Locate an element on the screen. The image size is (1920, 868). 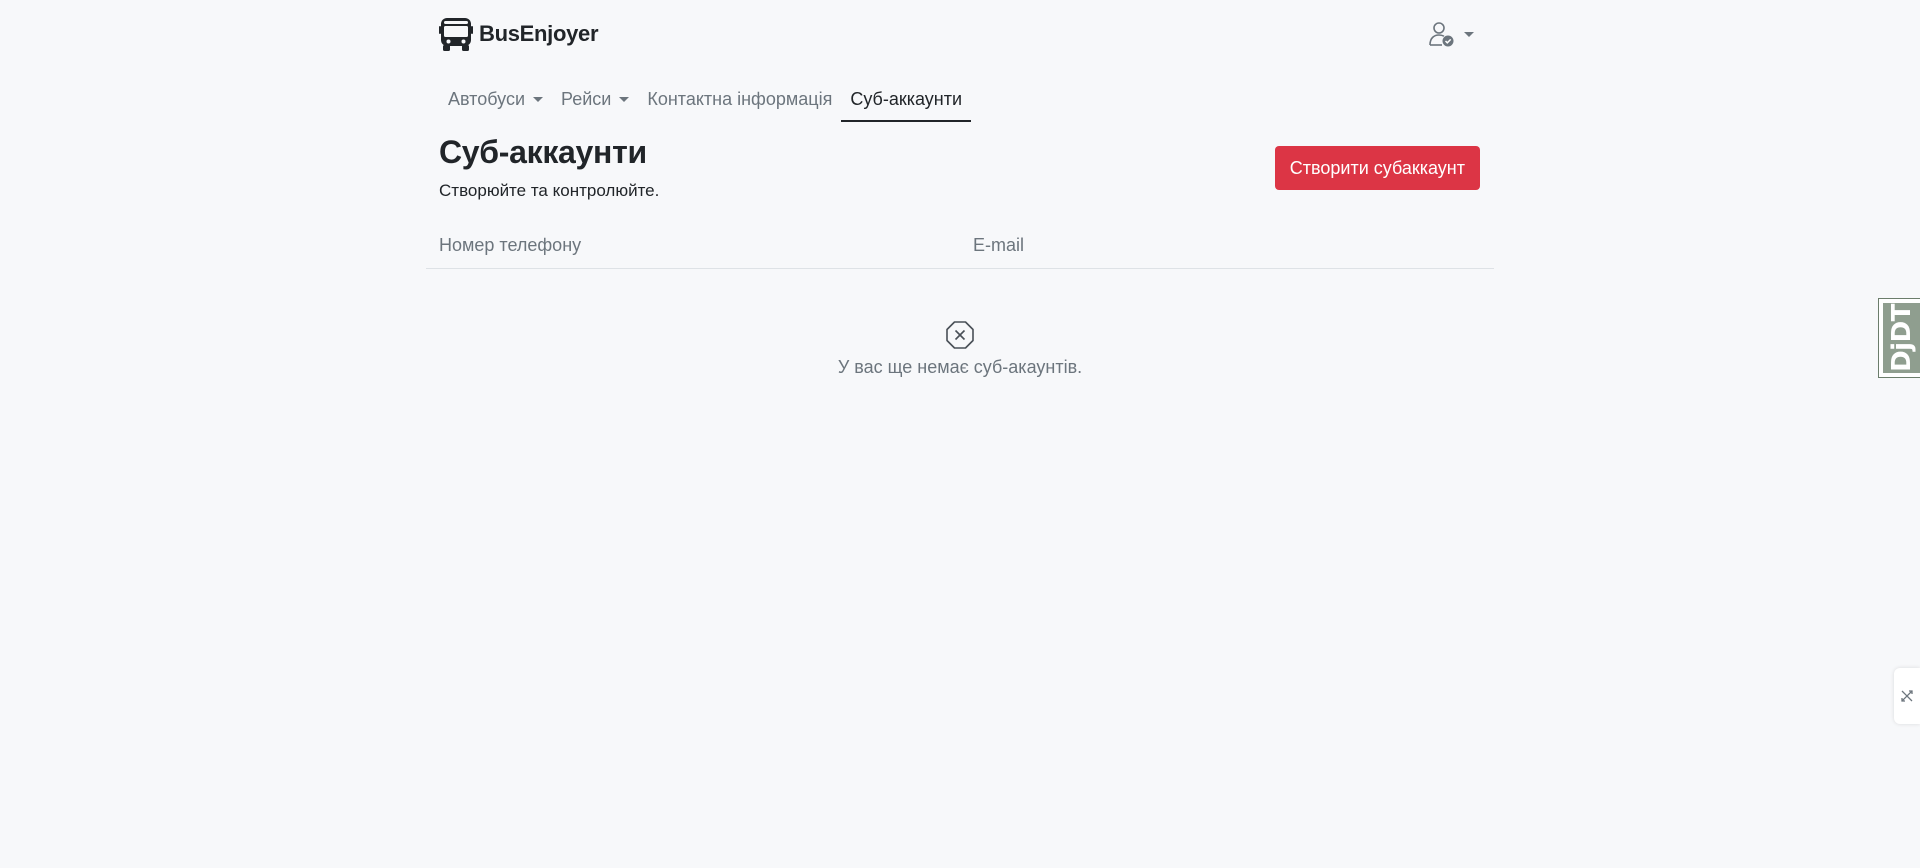
nav-item-label: Рейси is located at coordinates (586, 98).